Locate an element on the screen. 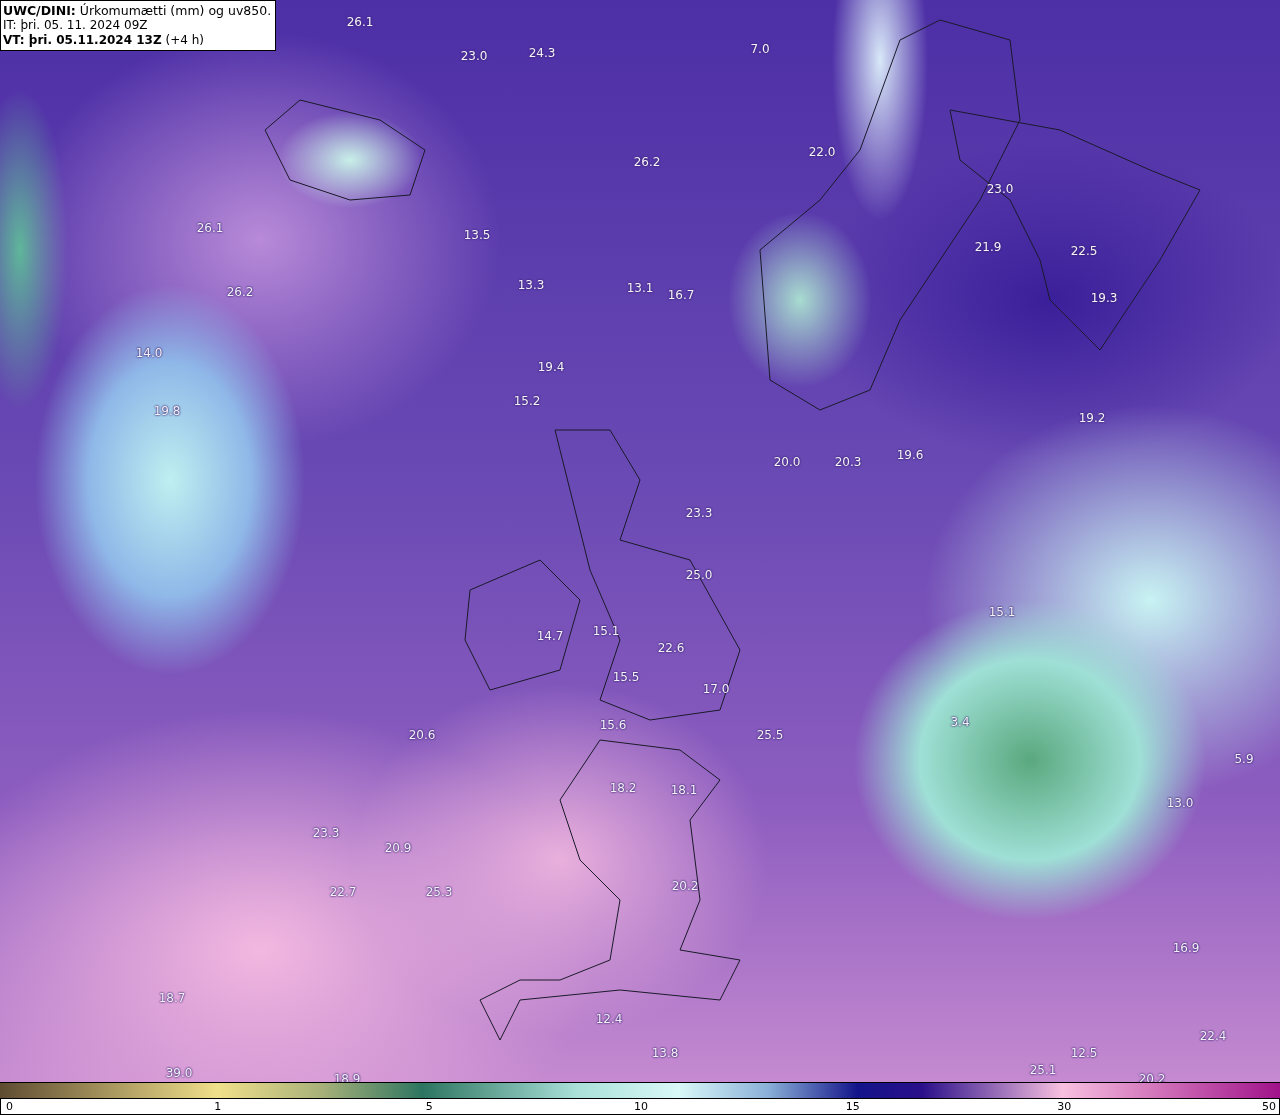  map-value-label: 22.6 is located at coordinates (671, 648).